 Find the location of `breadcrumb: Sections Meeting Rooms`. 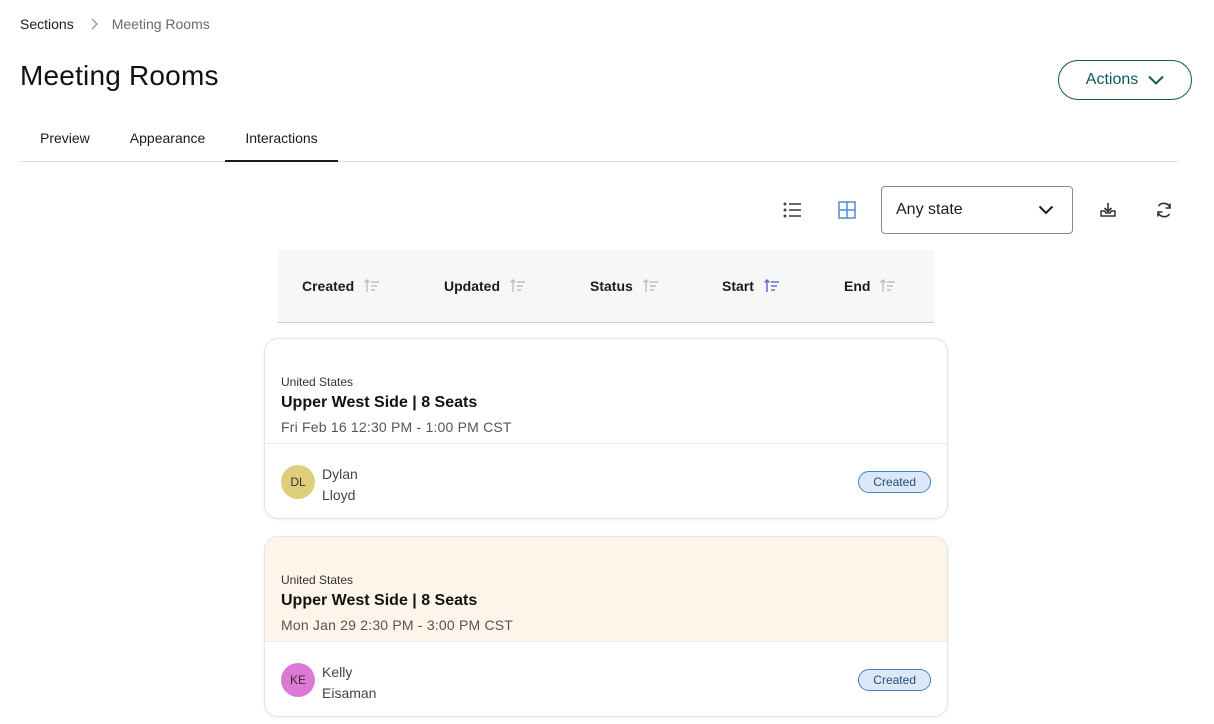

breadcrumb: Sections Meeting Rooms is located at coordinates (115, 24).